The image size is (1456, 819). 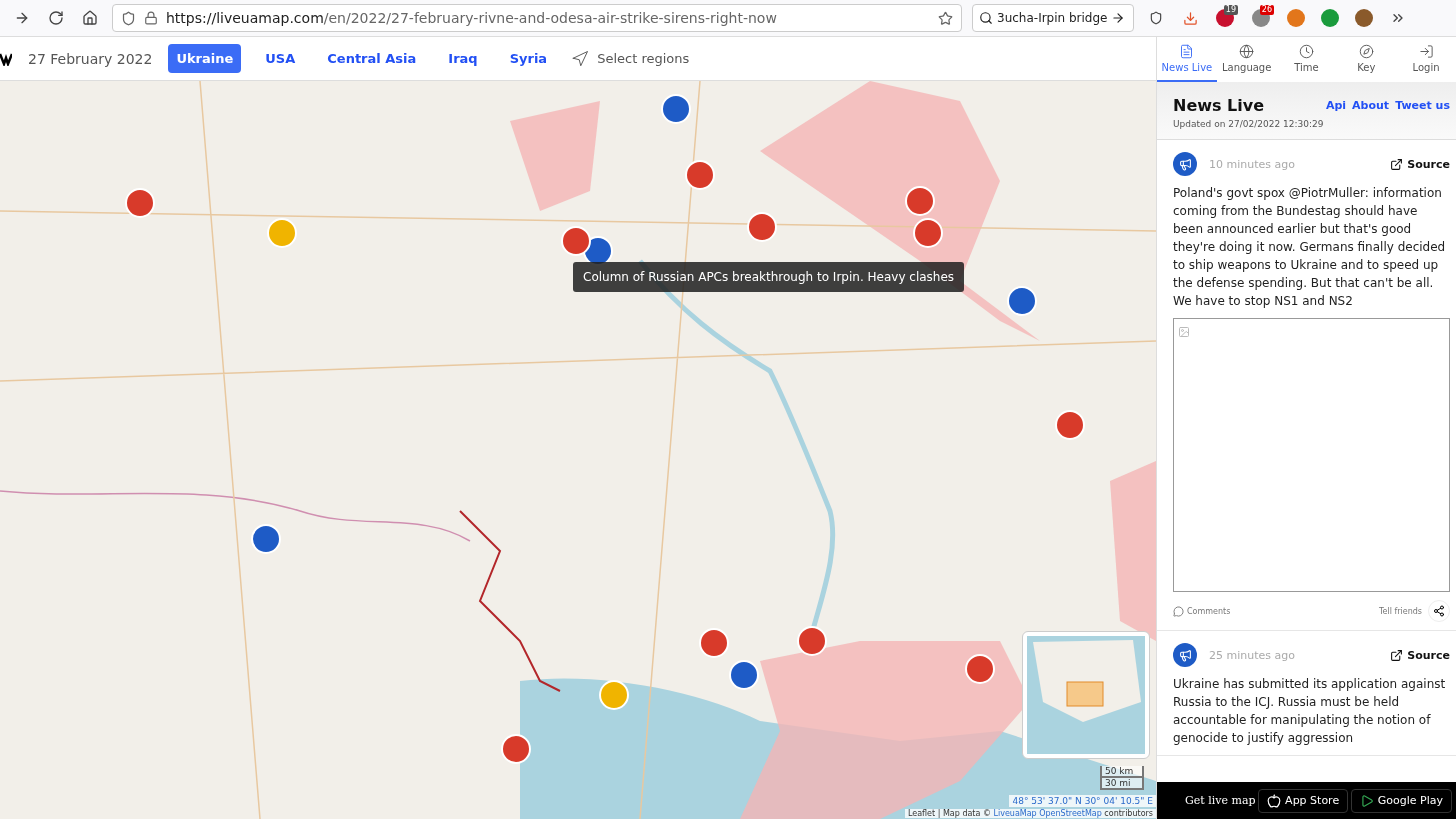 I want to click on search-field: 3ucha-Irpin bridge, so click(x=1053, y=18).